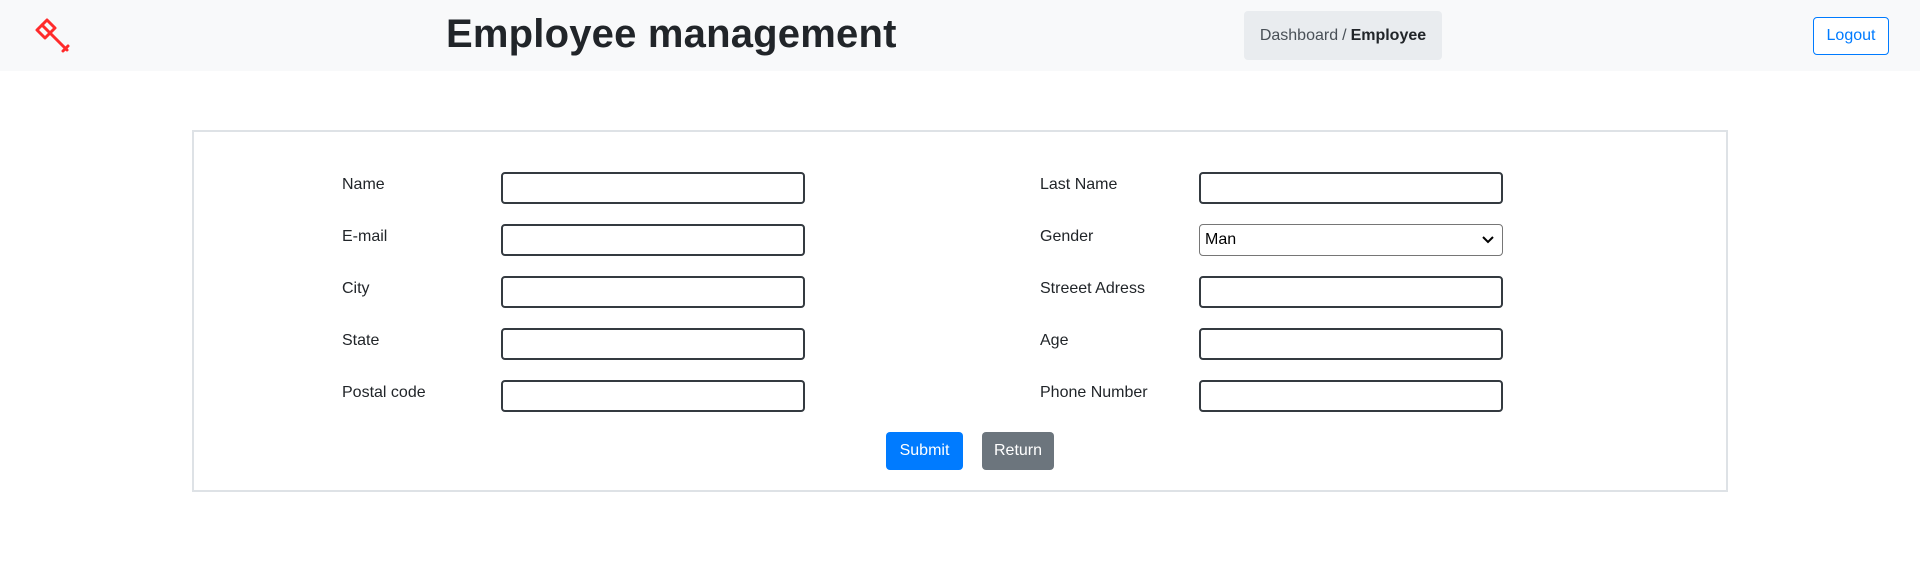  What do you see at coordinates (361, 340) in the screenshot?
I see `state-label: State` at bounding box center [361, 340].